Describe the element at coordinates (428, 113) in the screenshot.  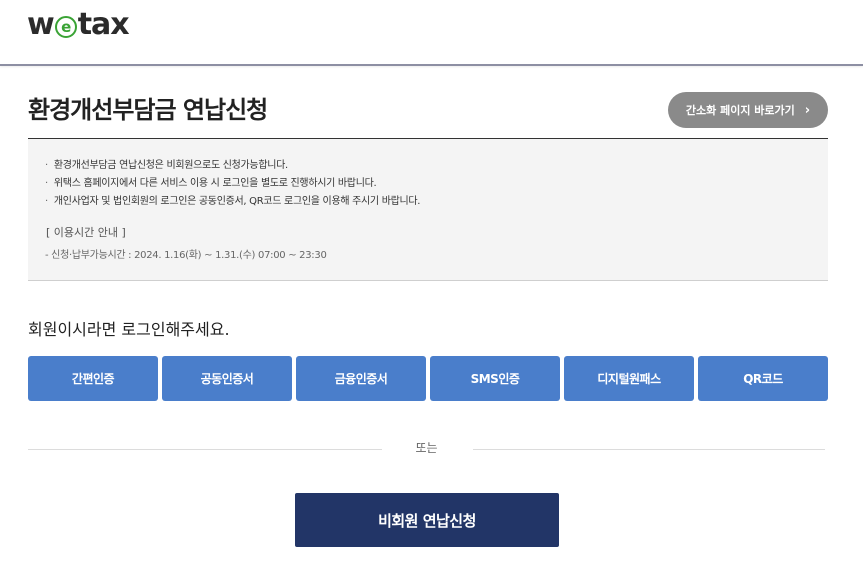
I see `title-row: 환경개선부담금 연납신청 간소화 페이지 바로가기 ›` at that location.